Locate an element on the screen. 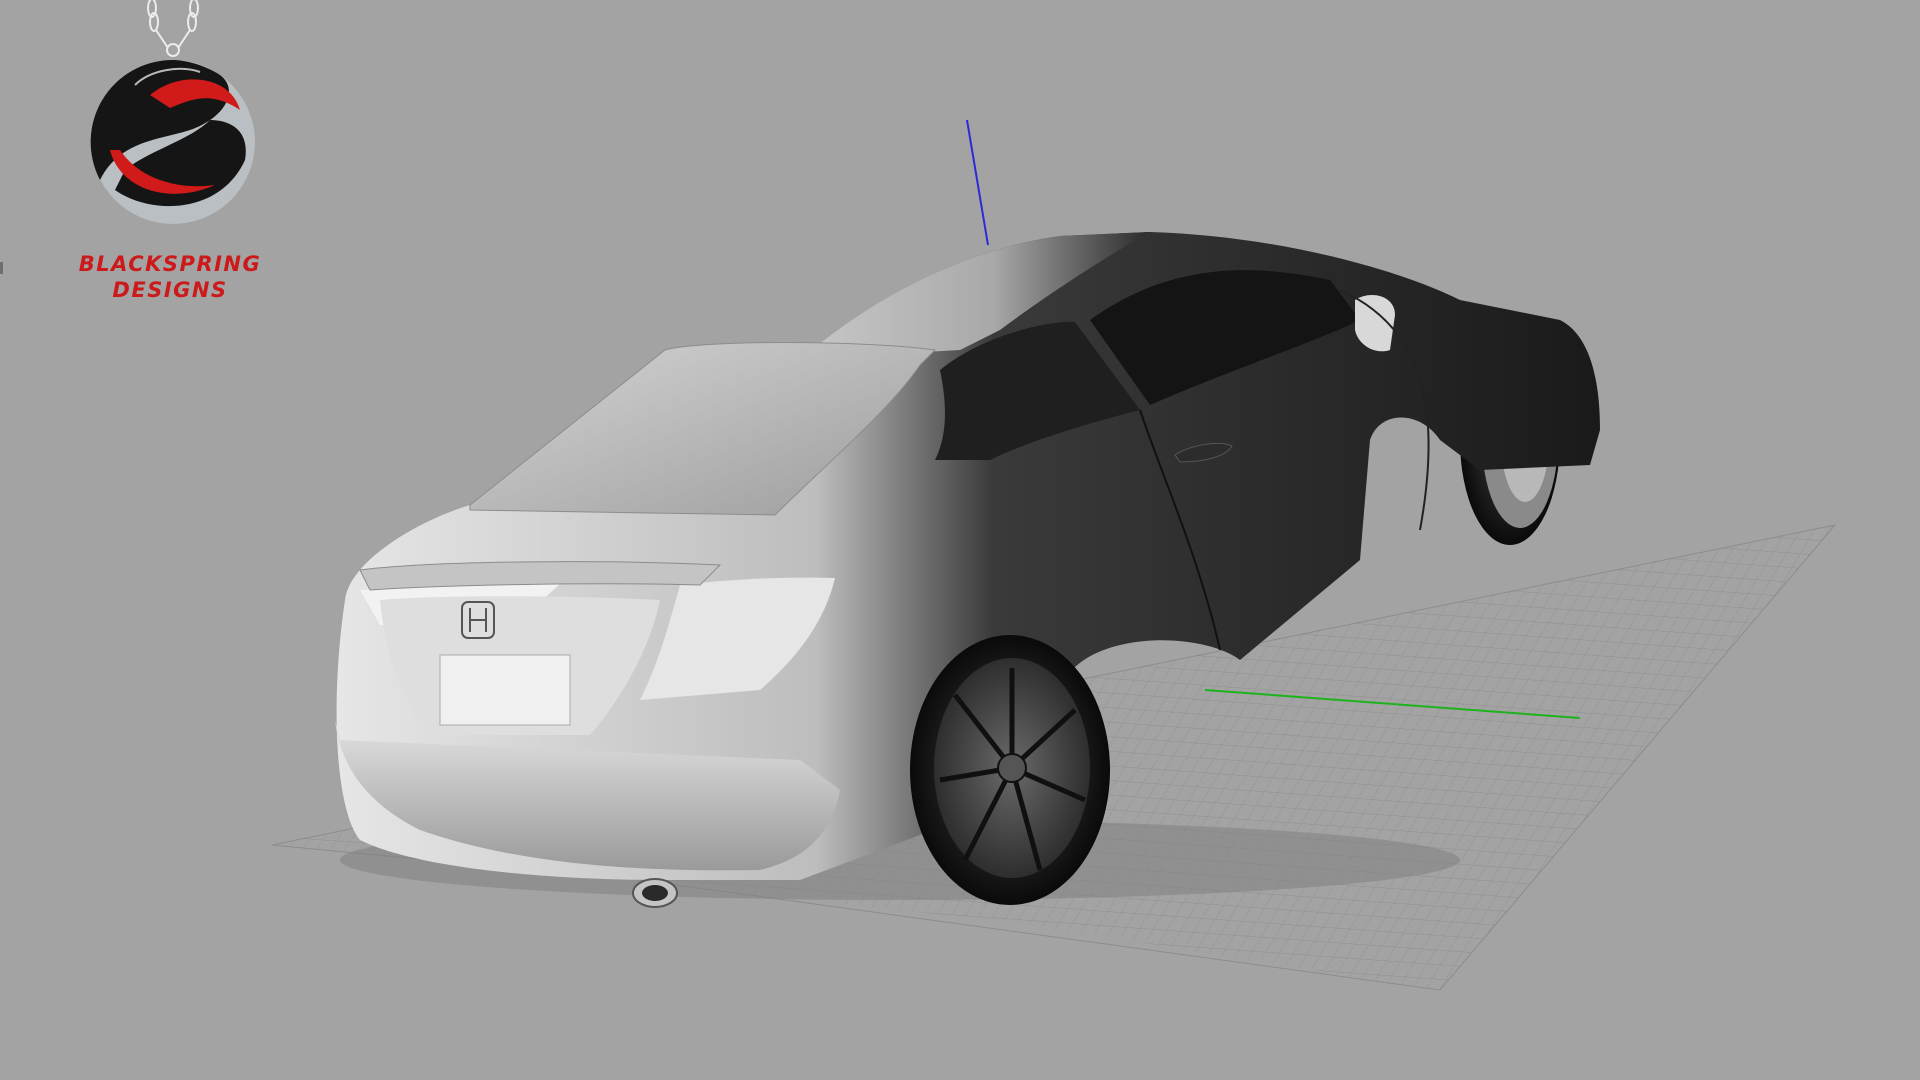 This screenshot has width=1920, height=1080. brand-logo: BLACKSPRING DESIGNS is located at coordinates (170, 155).